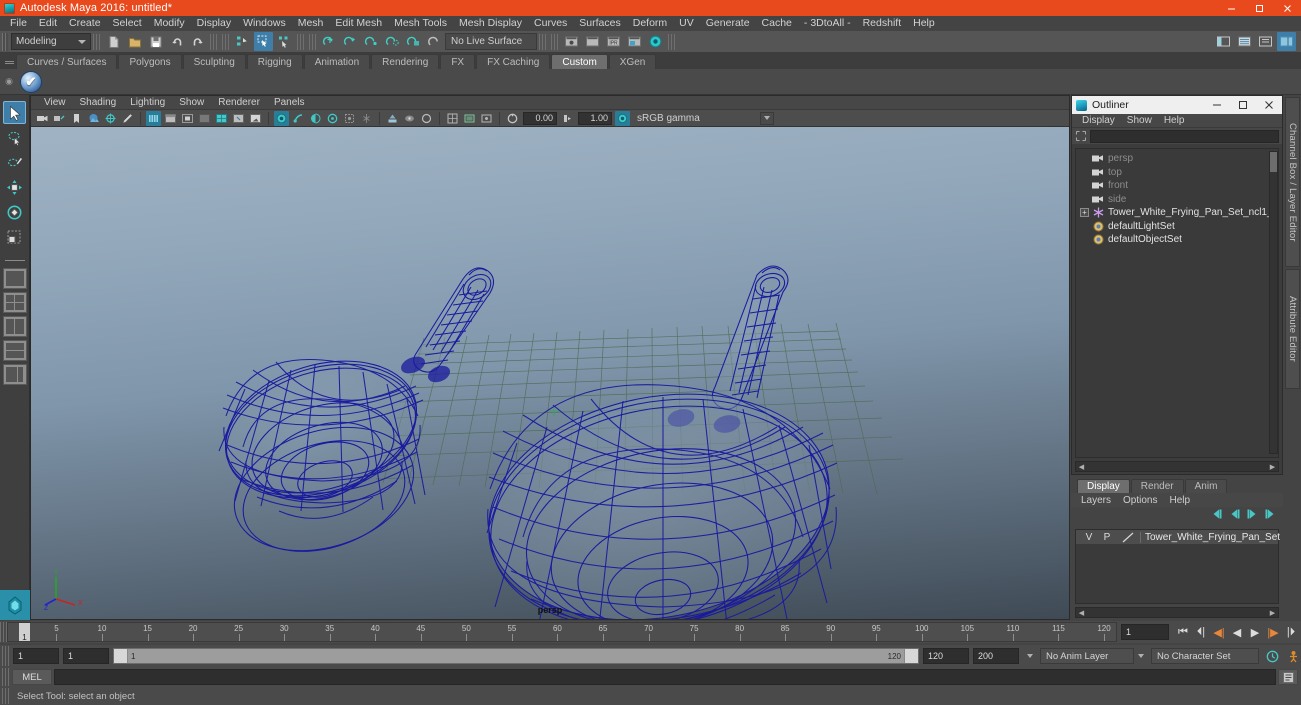 The image size is (1301, 705). I want to click on shadows-icon, so click(255, 118).